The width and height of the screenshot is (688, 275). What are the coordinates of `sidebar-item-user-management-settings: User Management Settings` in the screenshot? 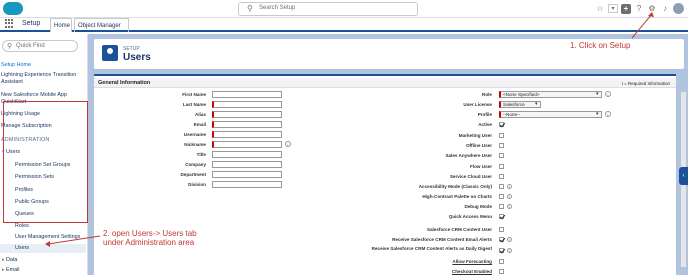 It's located at (47, 237).